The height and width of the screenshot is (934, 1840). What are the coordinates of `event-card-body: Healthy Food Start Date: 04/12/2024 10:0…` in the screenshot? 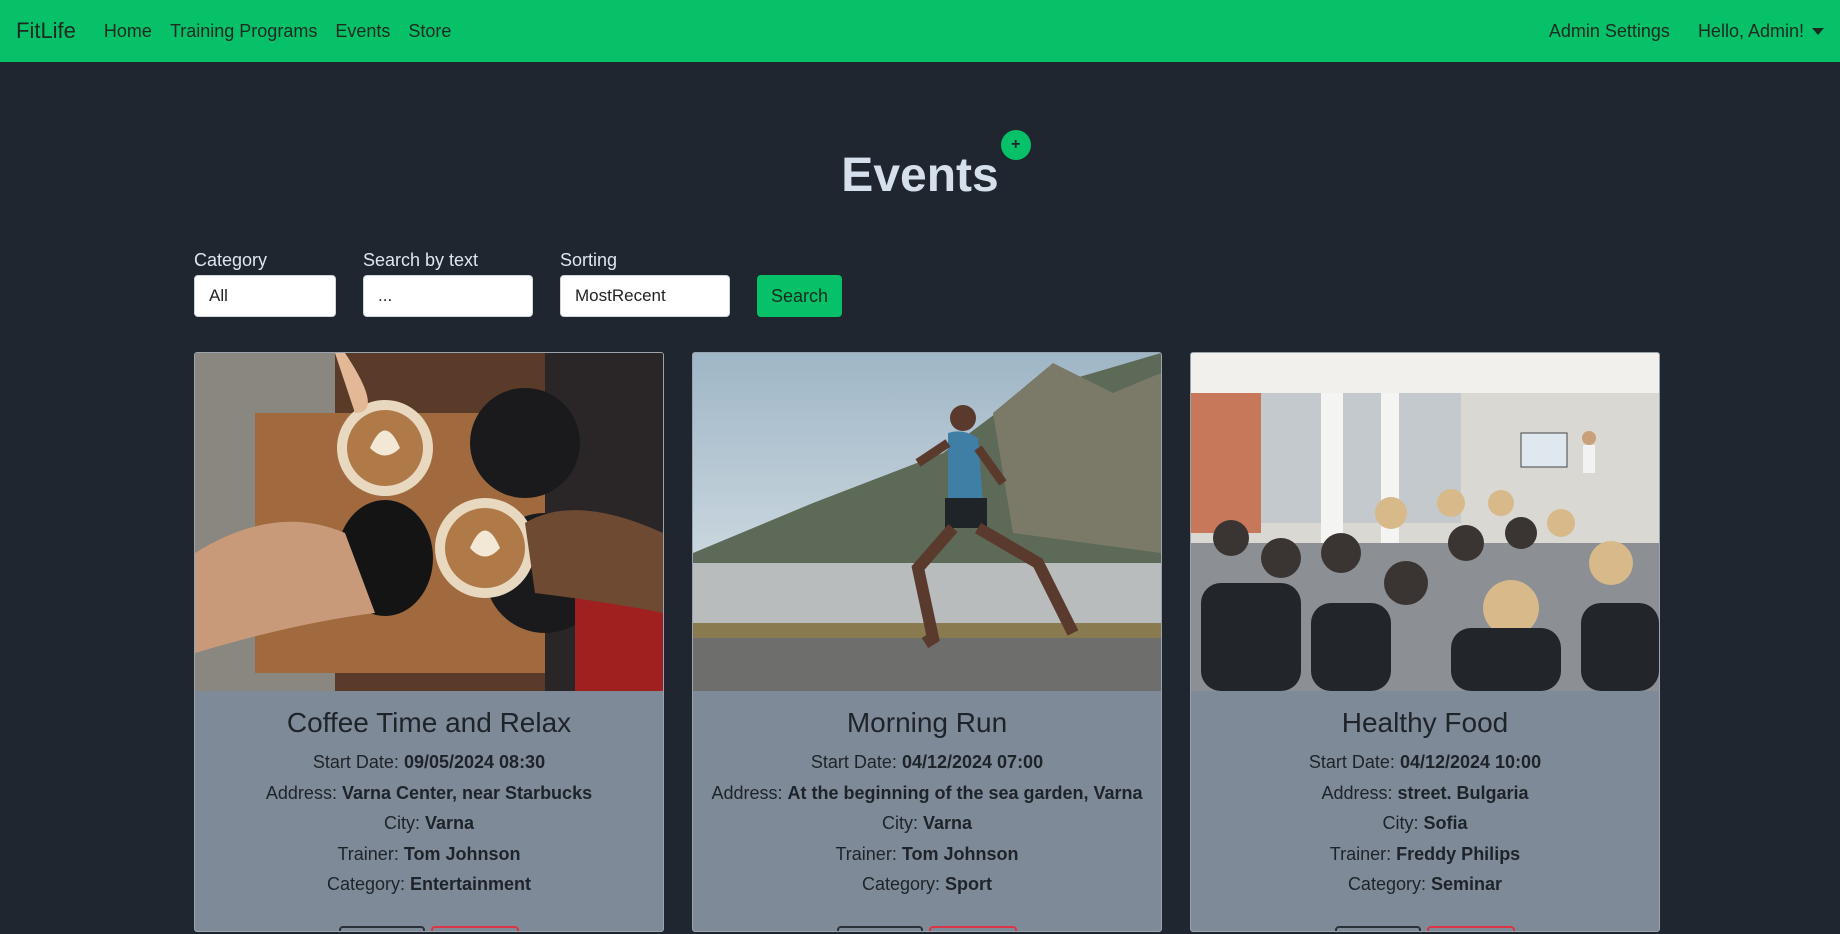 It's located at (1425, 811).